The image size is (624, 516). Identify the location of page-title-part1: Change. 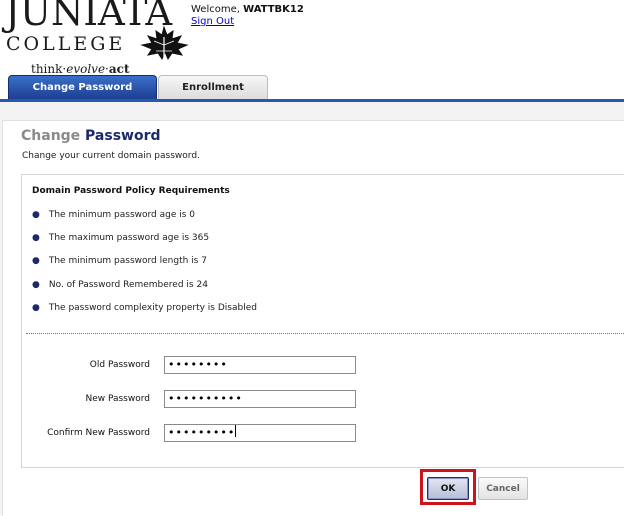
(51, 136).